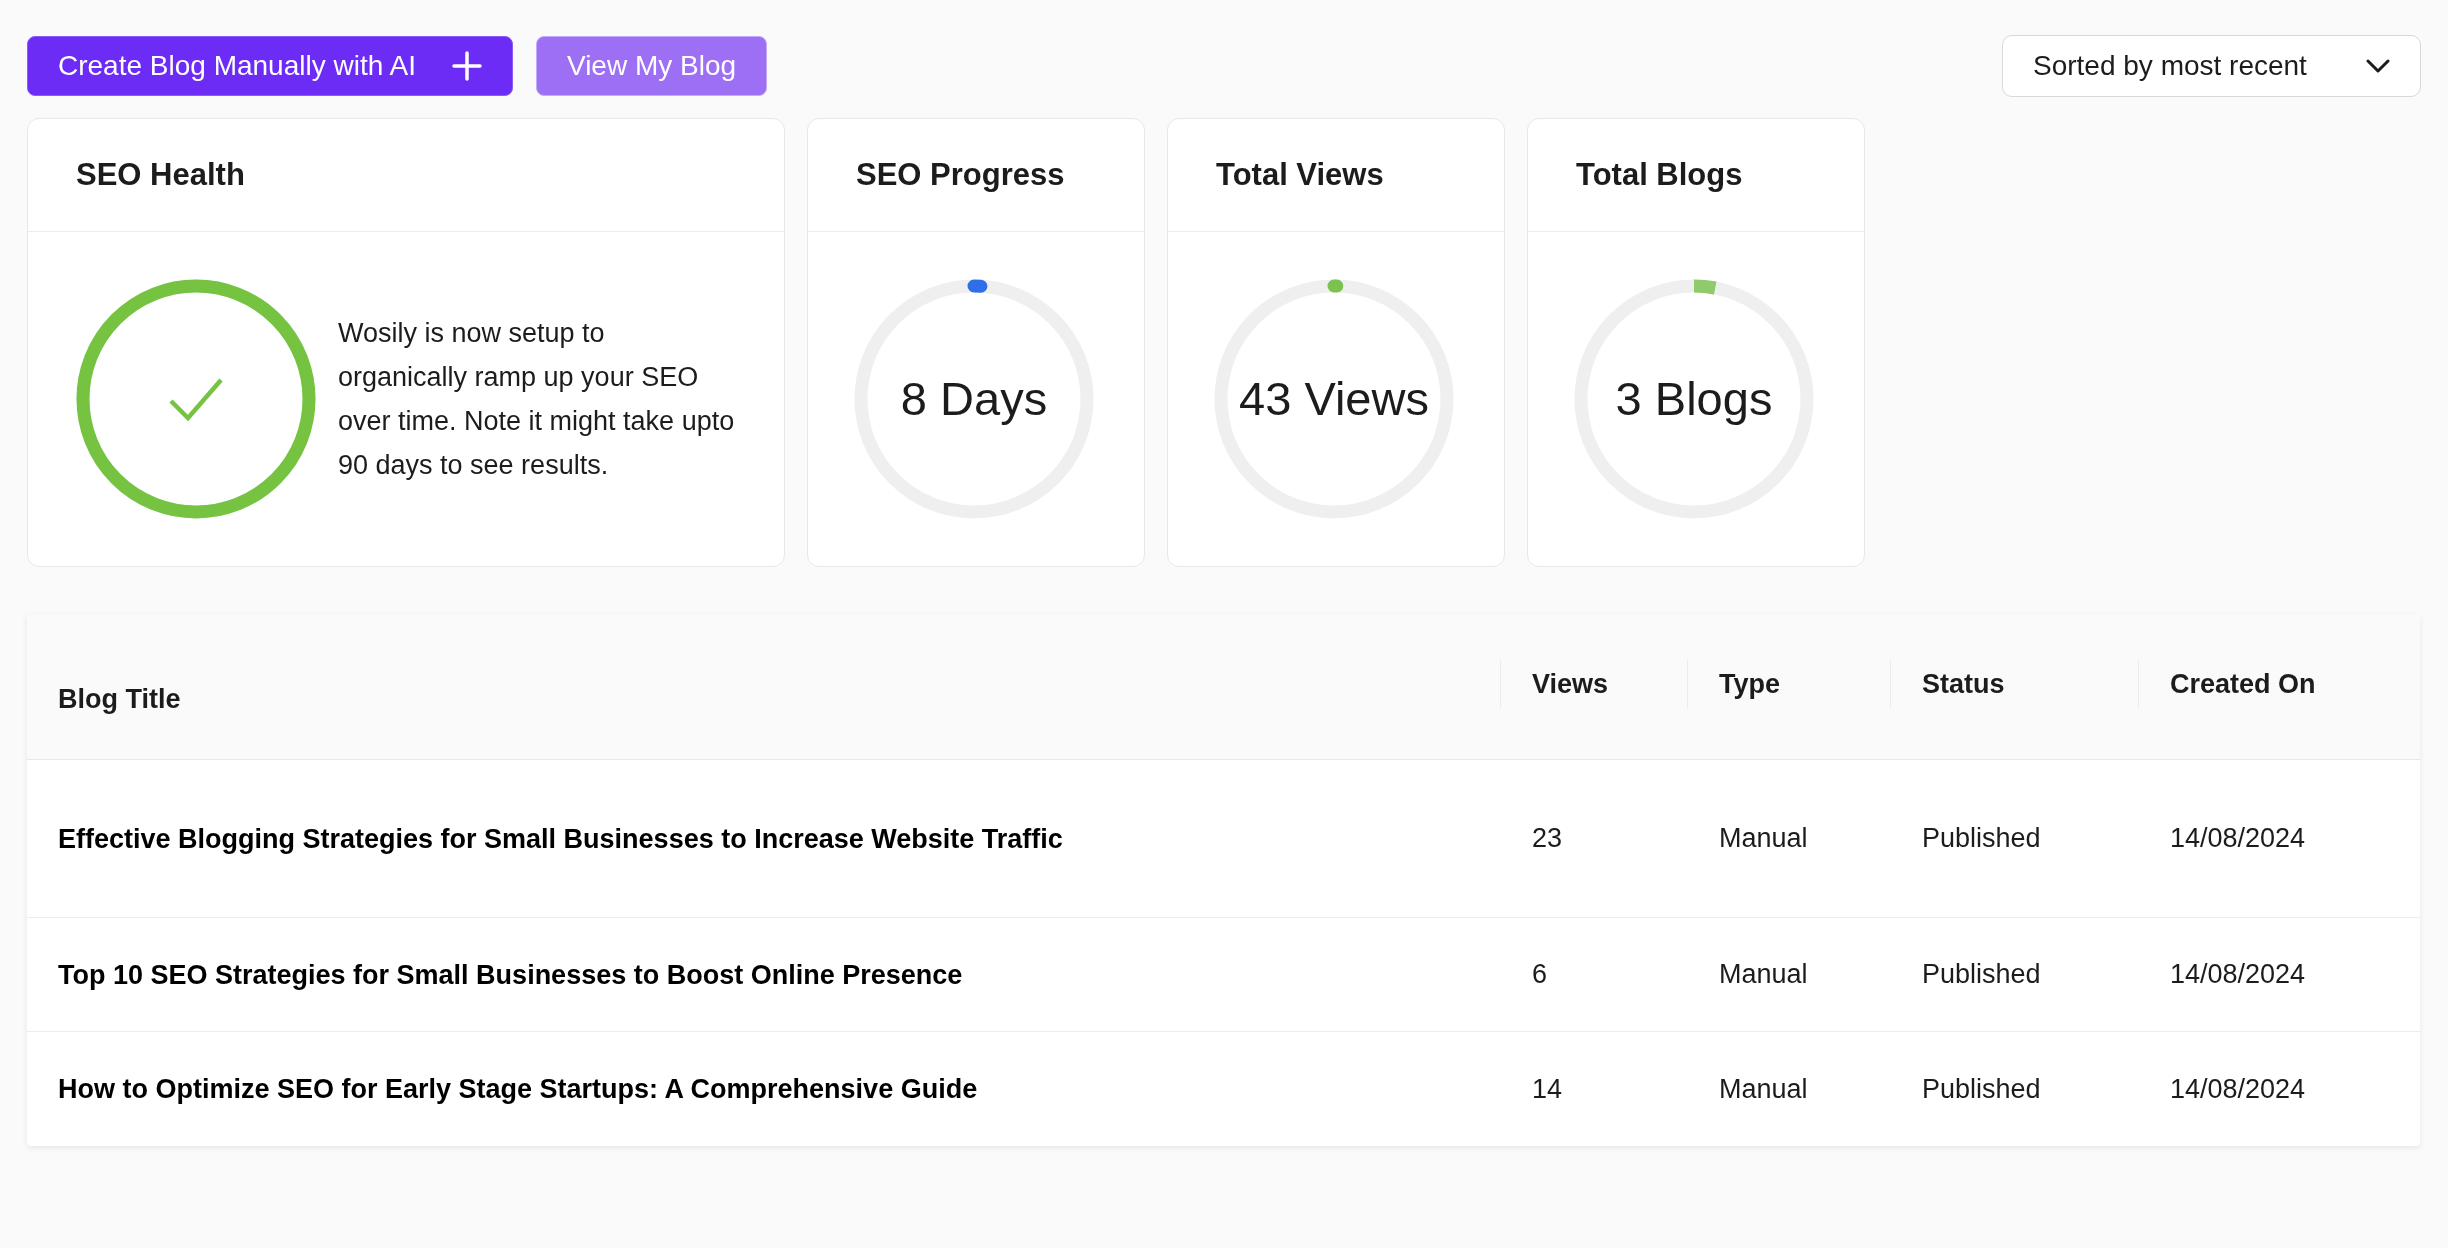 Image resolution: width=2448 pixels, height=1248 pixels. Describe the element at coordinates (1334, 398) in the screenshot. I see `stat-value: 43 Views` at that location.